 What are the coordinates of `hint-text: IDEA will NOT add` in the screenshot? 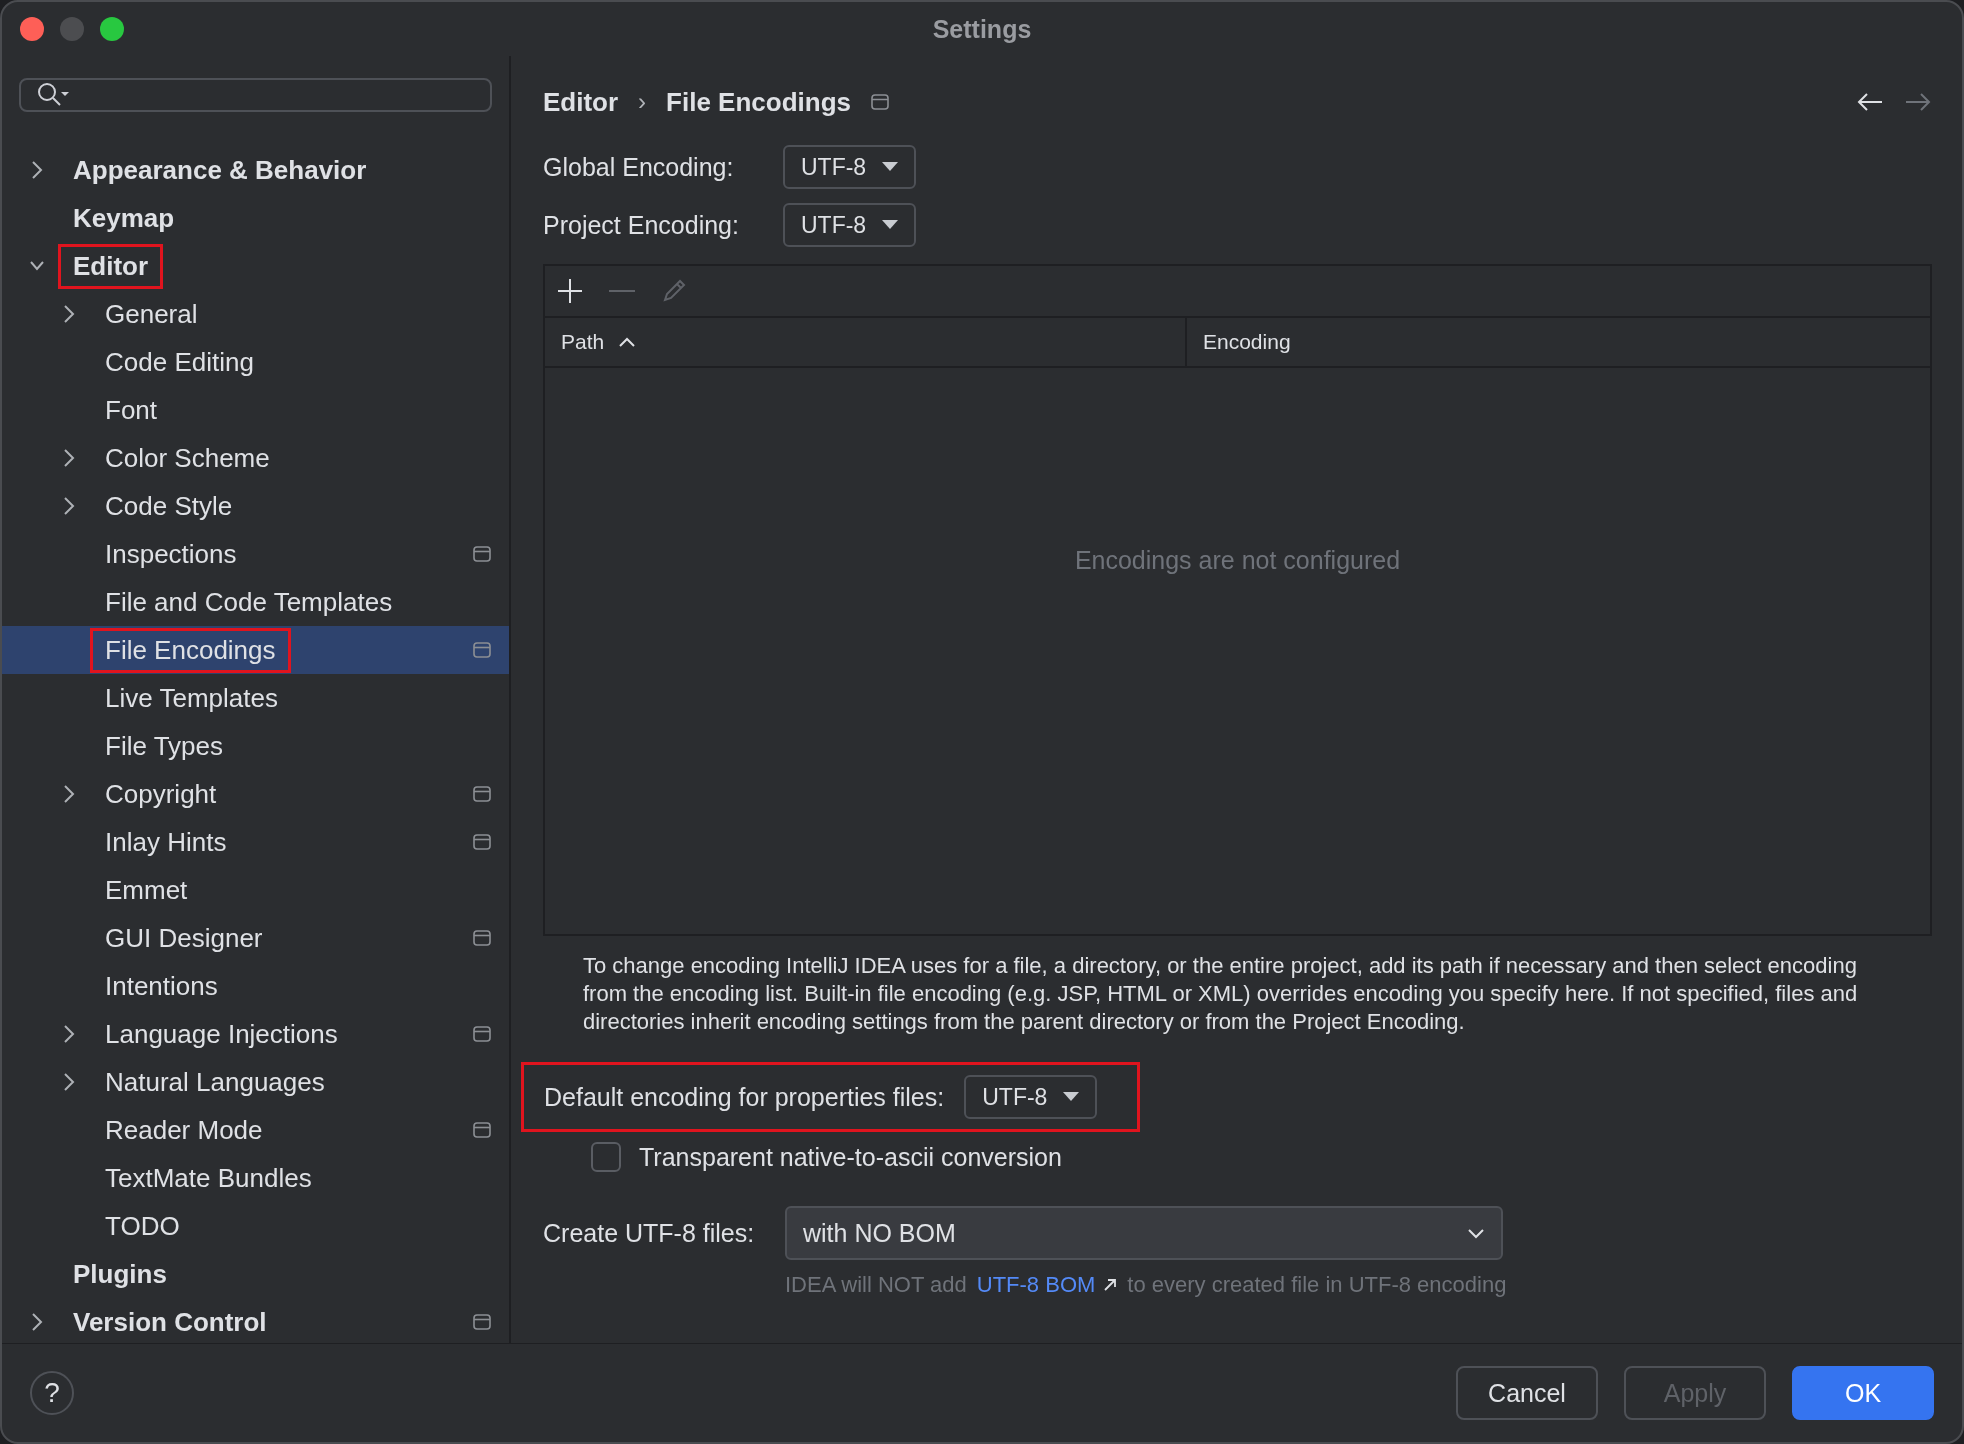 It's located at (876, 1285).